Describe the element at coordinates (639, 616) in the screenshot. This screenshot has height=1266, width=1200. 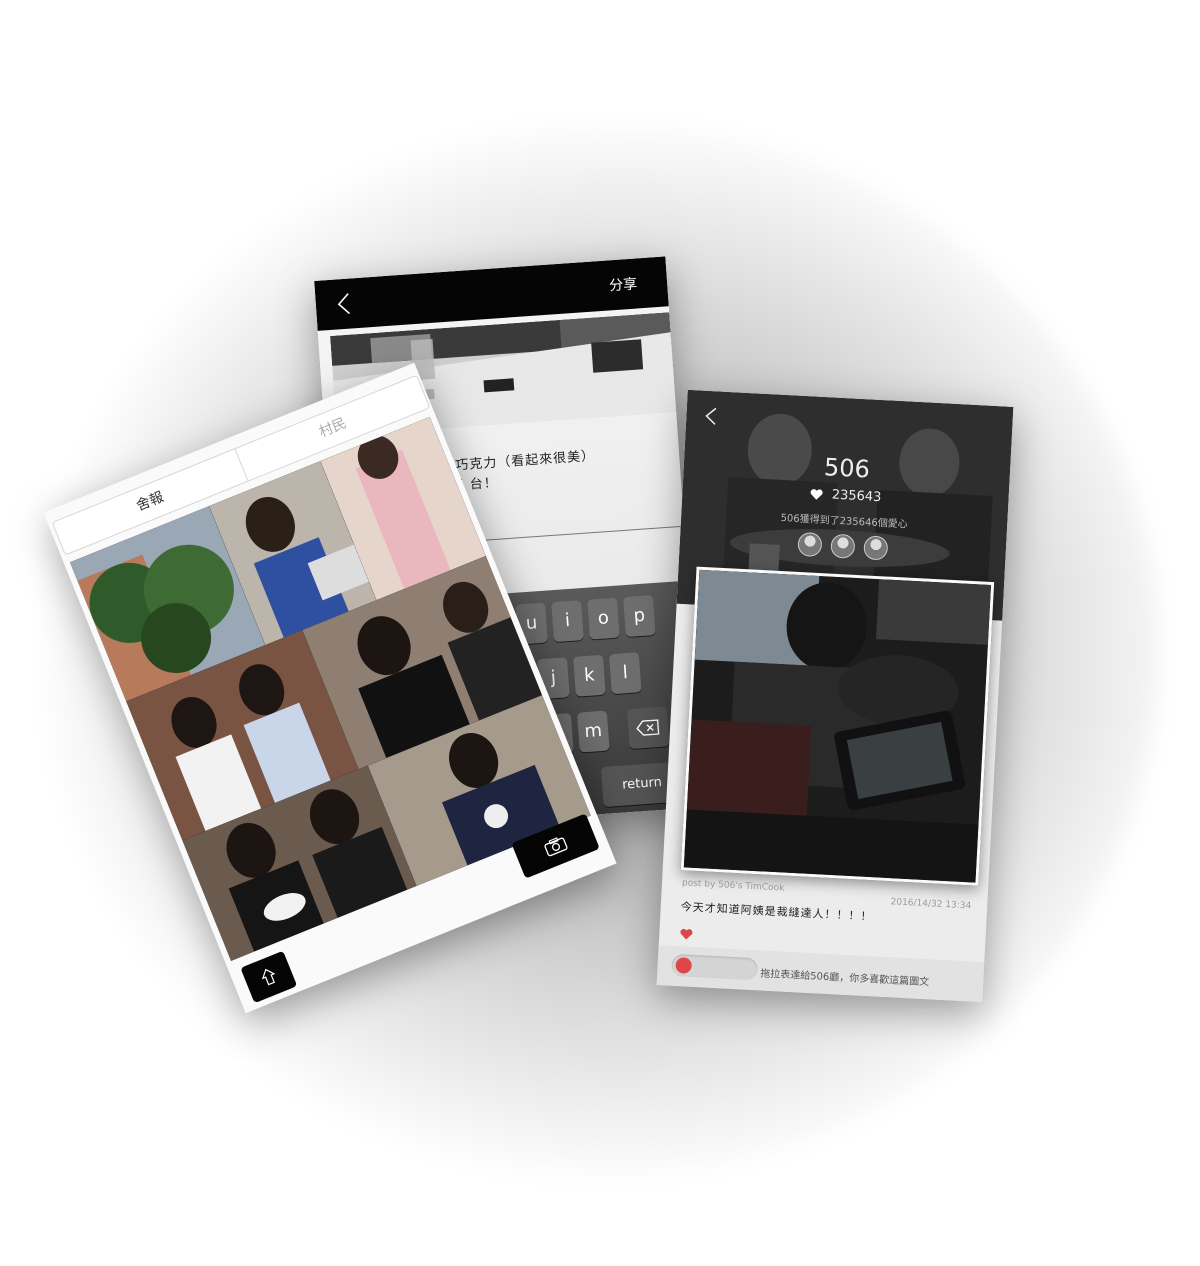
I see `key-p: p` at that location.